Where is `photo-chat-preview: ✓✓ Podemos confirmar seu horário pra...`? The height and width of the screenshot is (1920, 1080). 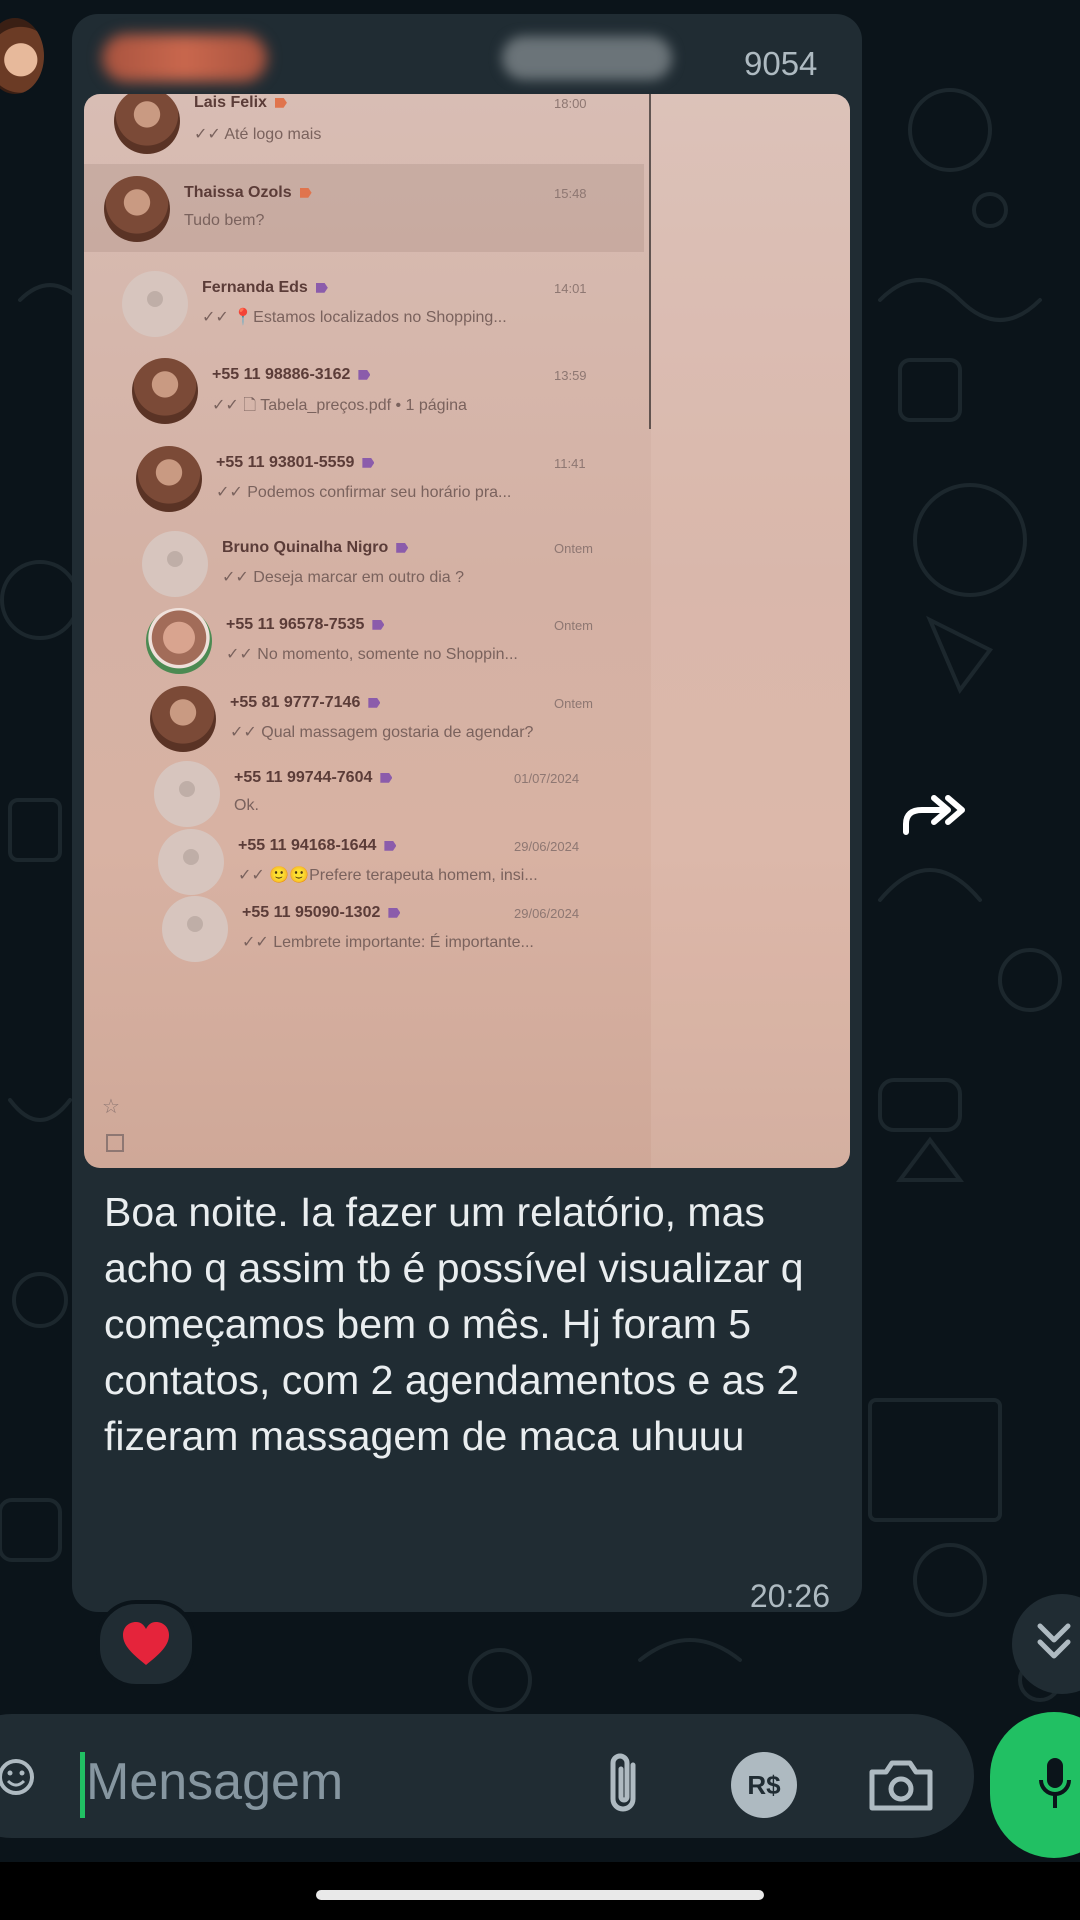 photo-chat-preview: ✓✓ Podemos confirmar seu horário pra... is located at coordinates (364, 492).